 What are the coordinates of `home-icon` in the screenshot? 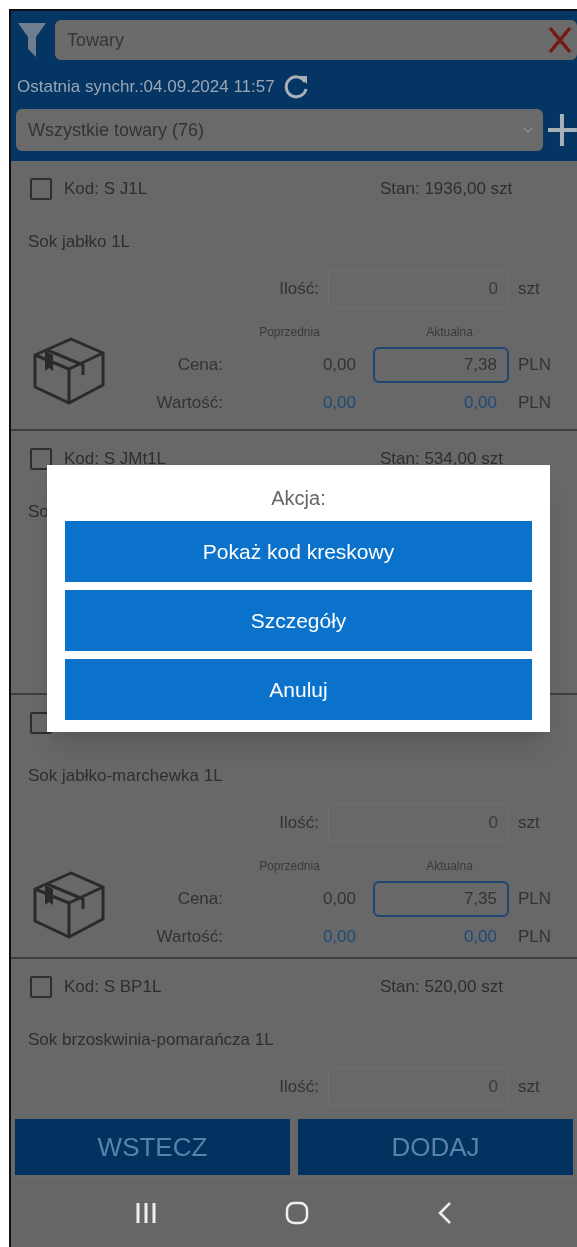 It's located at (297, 1213).